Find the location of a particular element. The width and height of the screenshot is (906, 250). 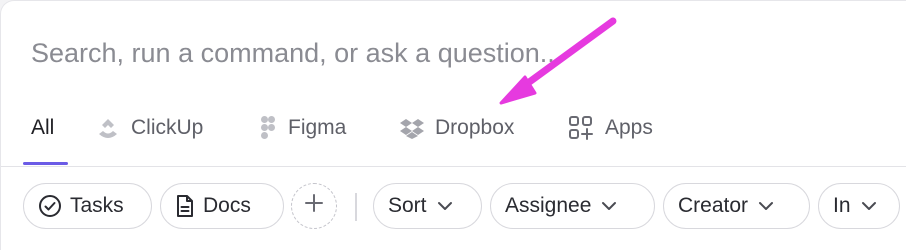

assignee-dropdown: Assignee is located at coordinates (572, 206).